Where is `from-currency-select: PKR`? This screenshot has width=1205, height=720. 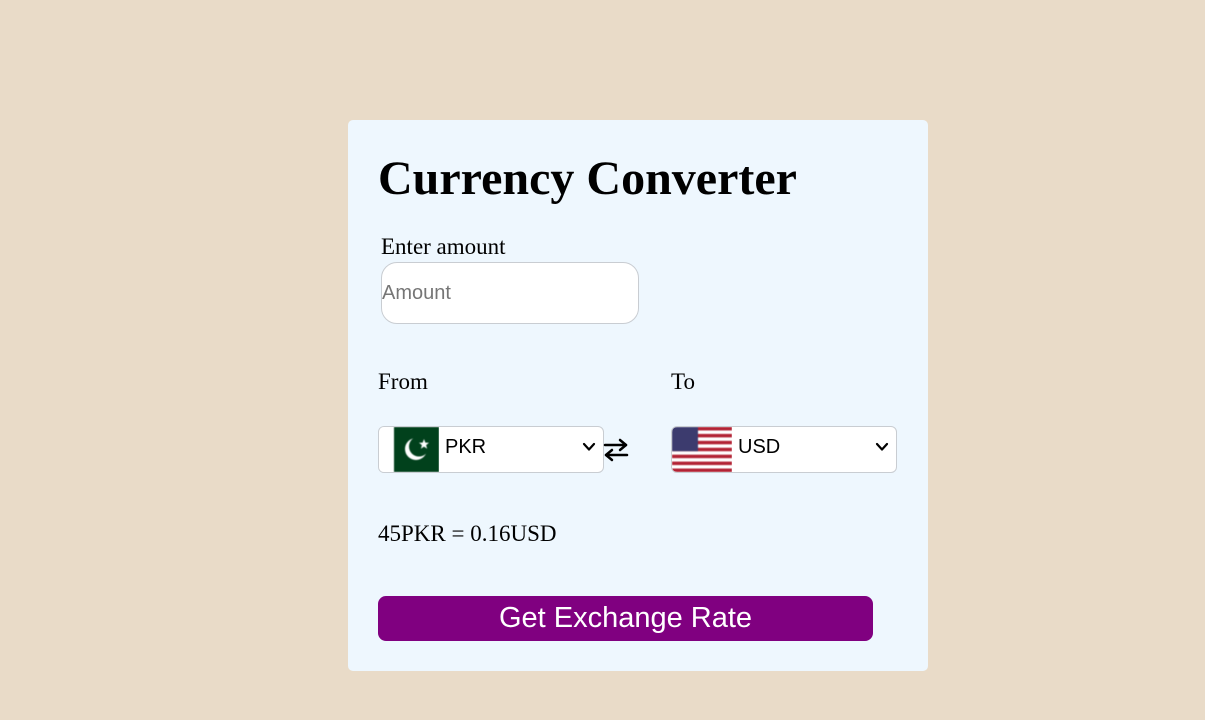
from-currency-select: PKR is located at coordinates (491, 449).